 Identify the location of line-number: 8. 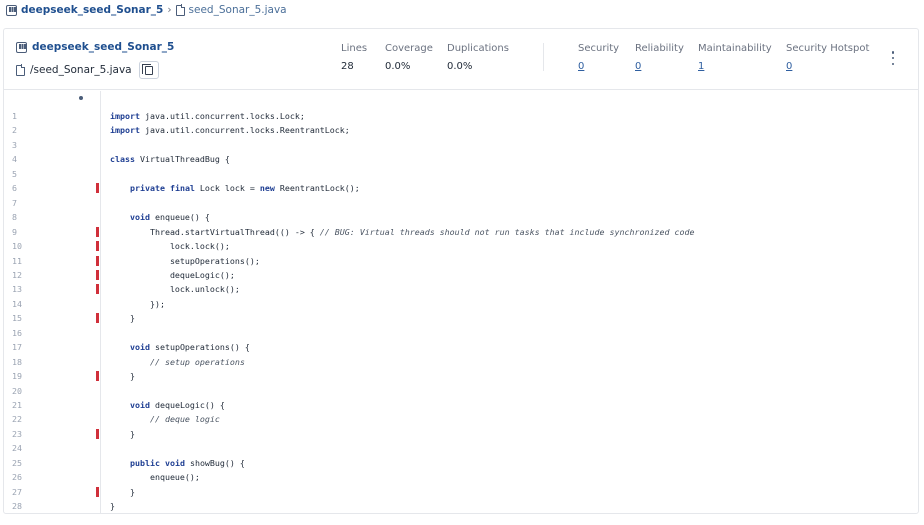
(14, 217).